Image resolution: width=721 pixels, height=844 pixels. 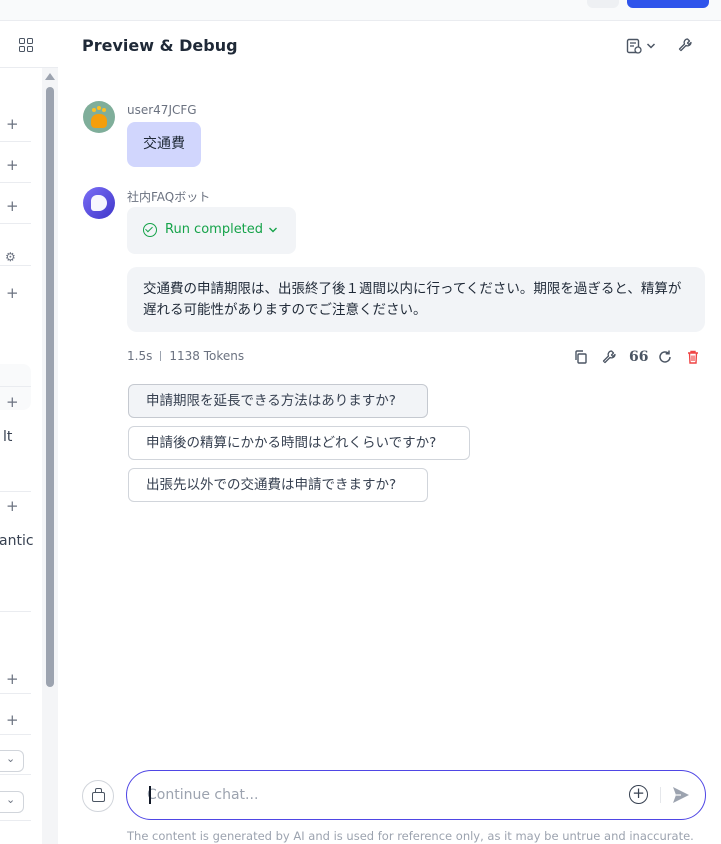 I want to click on left-config-panel: + + + ⚙ + + lt + antic + + ⌄ ⌄, so click(x=29, y=432).